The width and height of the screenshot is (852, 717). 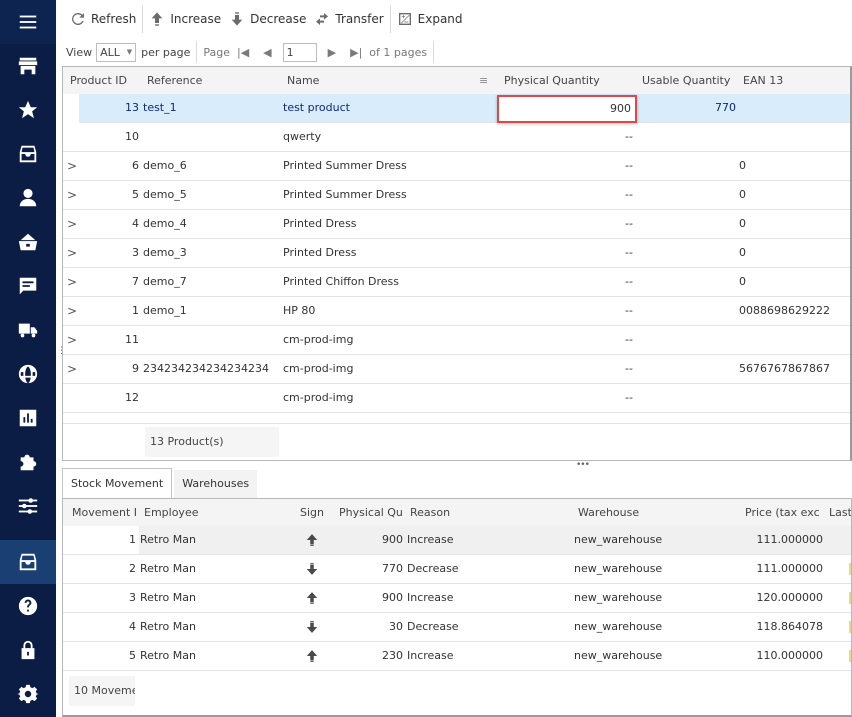 I want to click on column-header-physical-quantity: Physical Quantity, so click(x=552, y=80).